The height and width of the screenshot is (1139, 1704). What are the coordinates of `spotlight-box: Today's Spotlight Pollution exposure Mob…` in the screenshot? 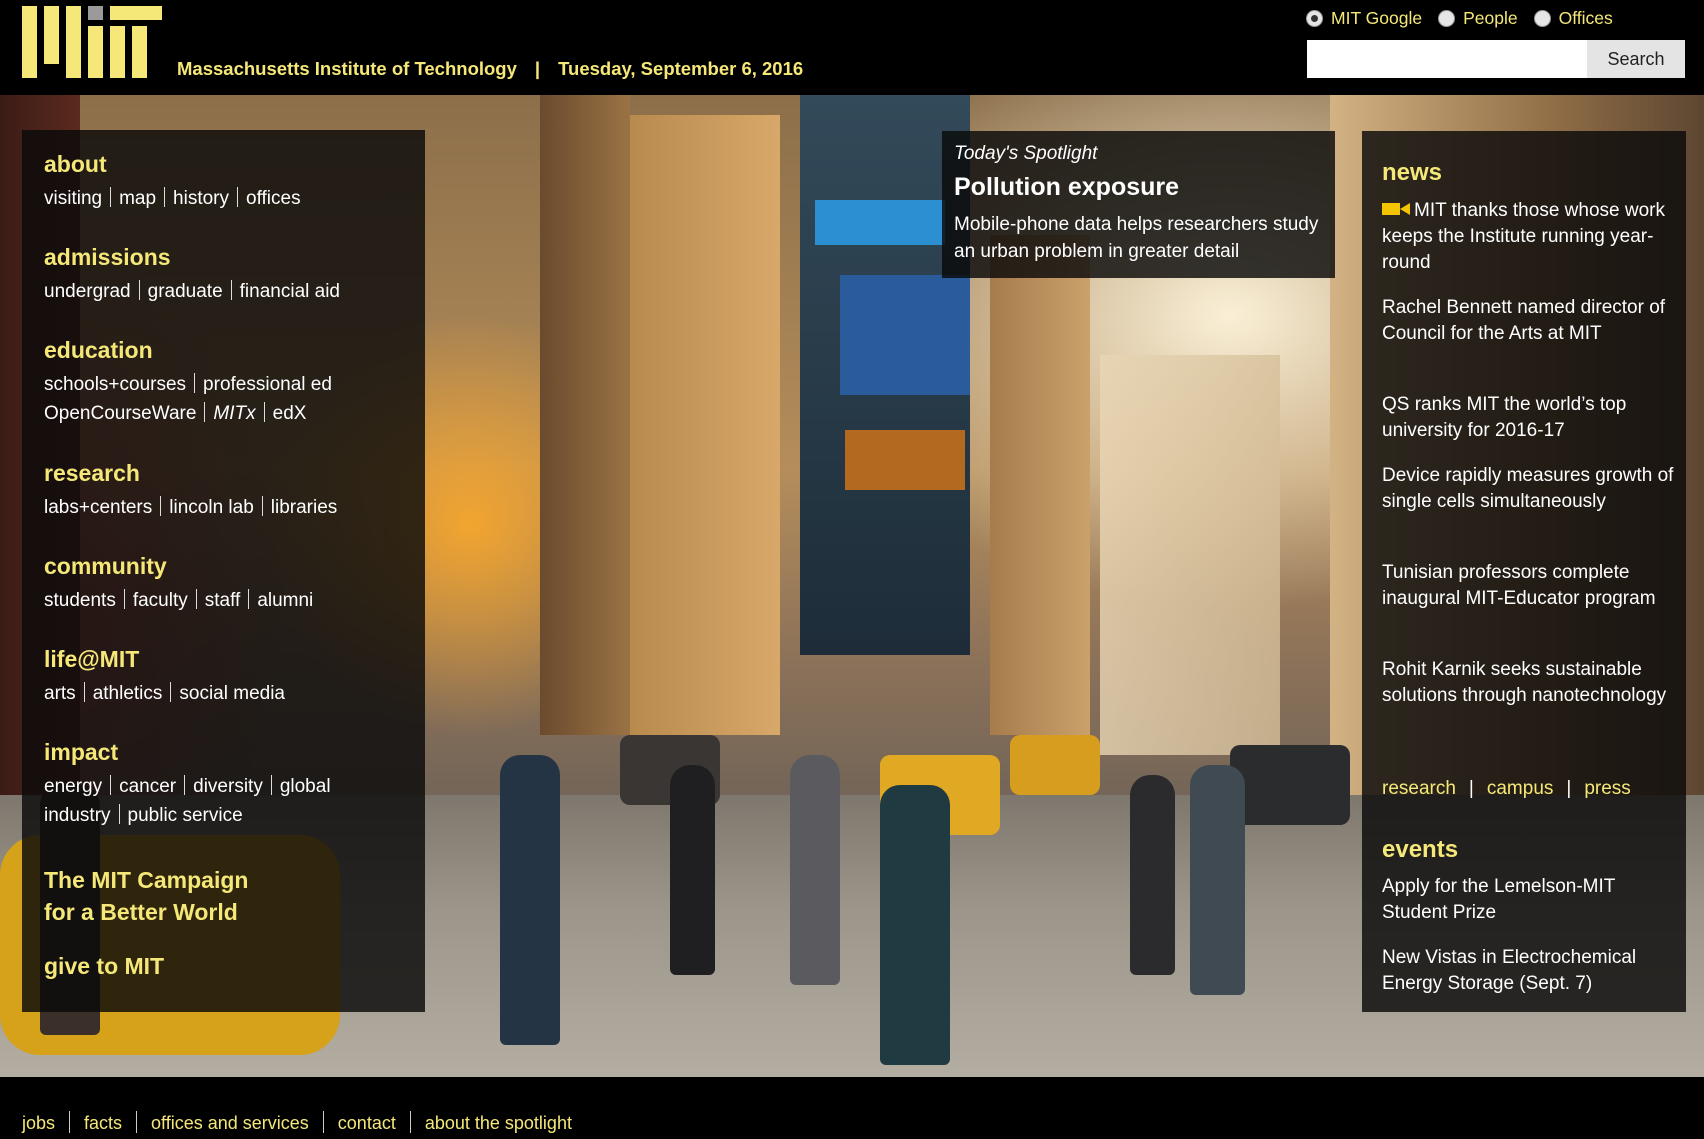 It's located at (1138, 204).